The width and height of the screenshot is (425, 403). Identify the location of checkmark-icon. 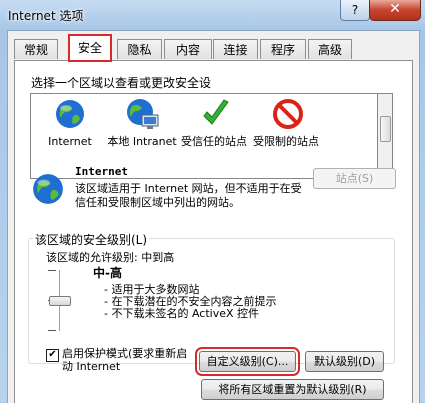
(216, 112).